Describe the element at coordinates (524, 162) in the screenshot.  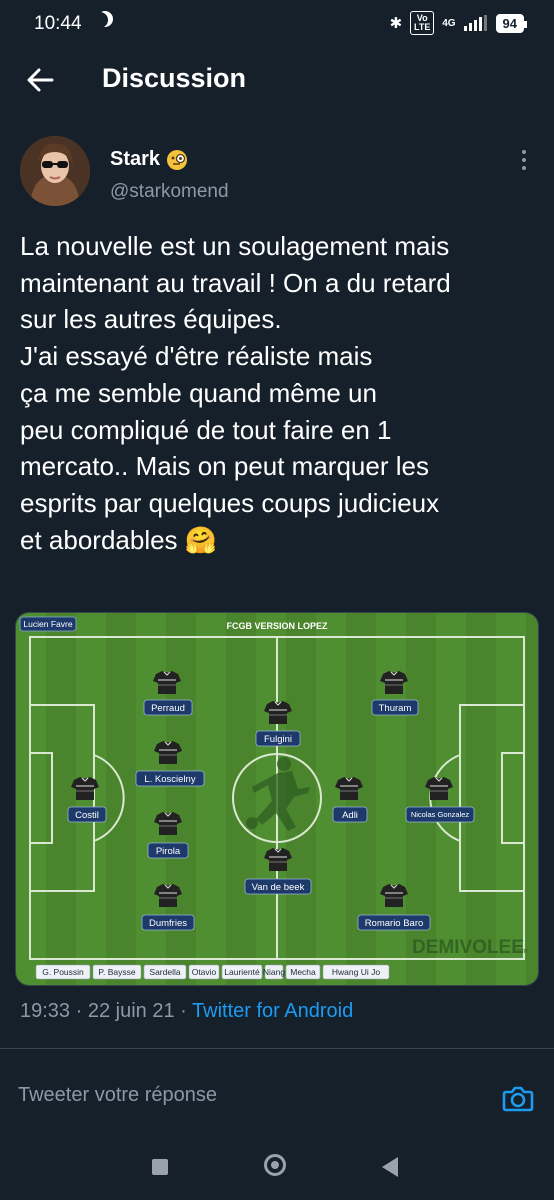
I see `more-options-icon` at that location.